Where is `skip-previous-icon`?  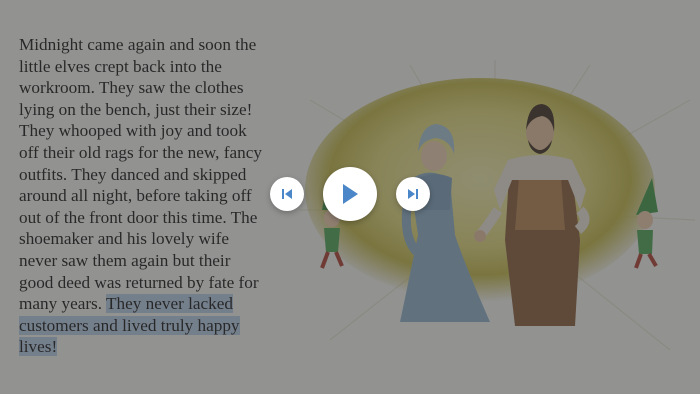 skip-previous-icon is located at coordinates (287, 194).